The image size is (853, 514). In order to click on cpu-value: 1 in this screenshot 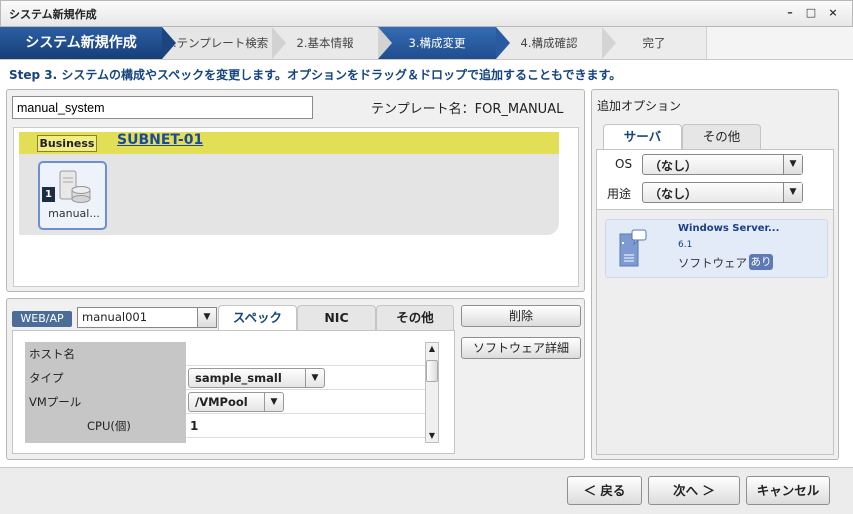, I will do `click(305, 426)`.